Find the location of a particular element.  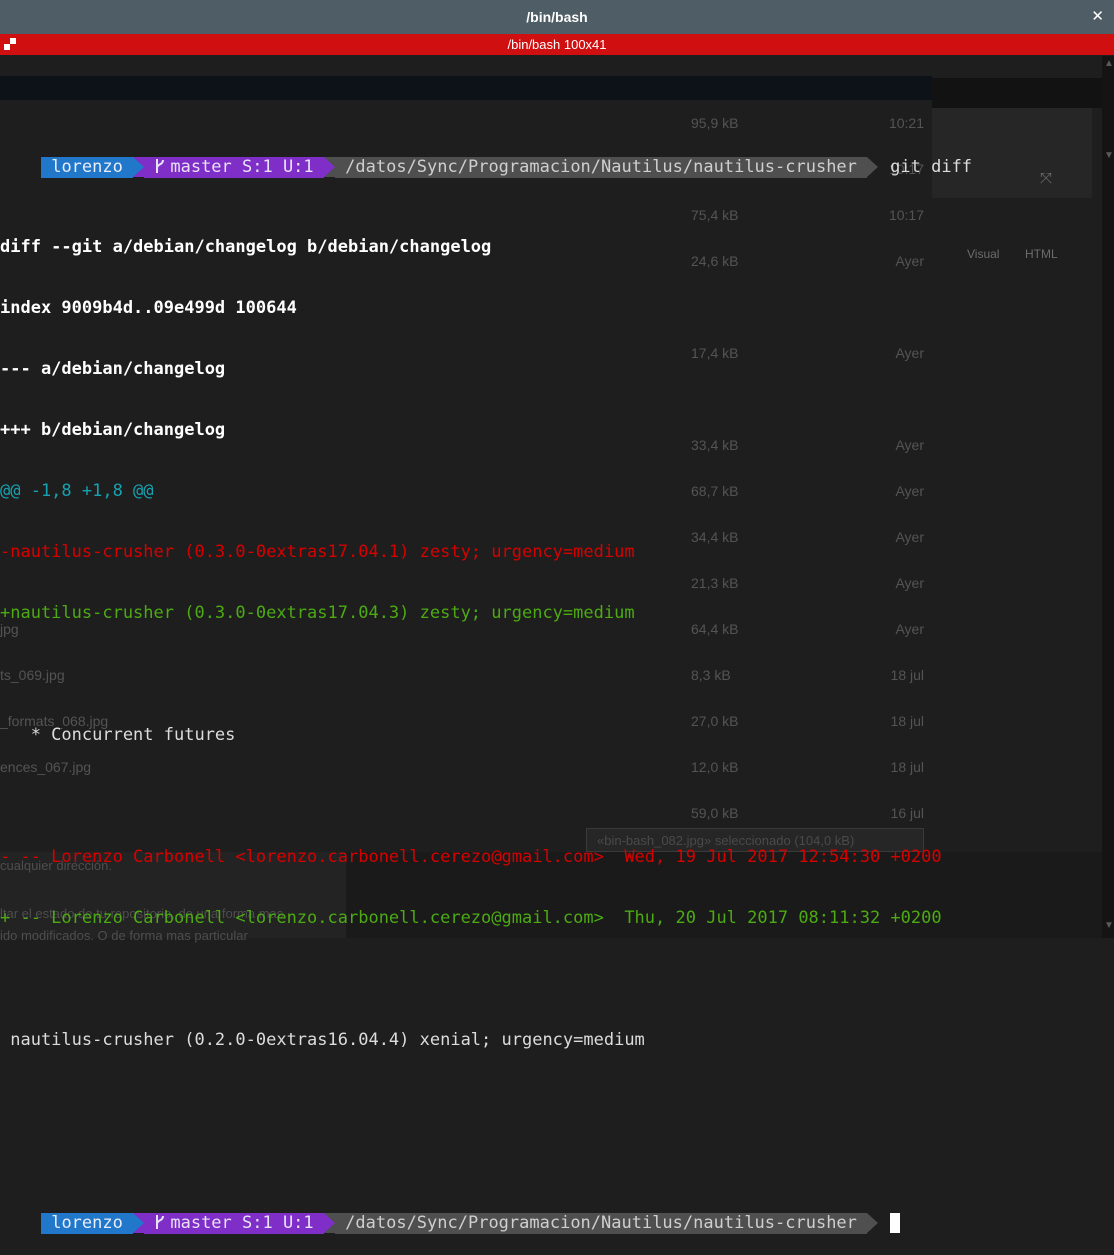

background-preview-panel: Visual HTML is located at coordinates (1012, 184).